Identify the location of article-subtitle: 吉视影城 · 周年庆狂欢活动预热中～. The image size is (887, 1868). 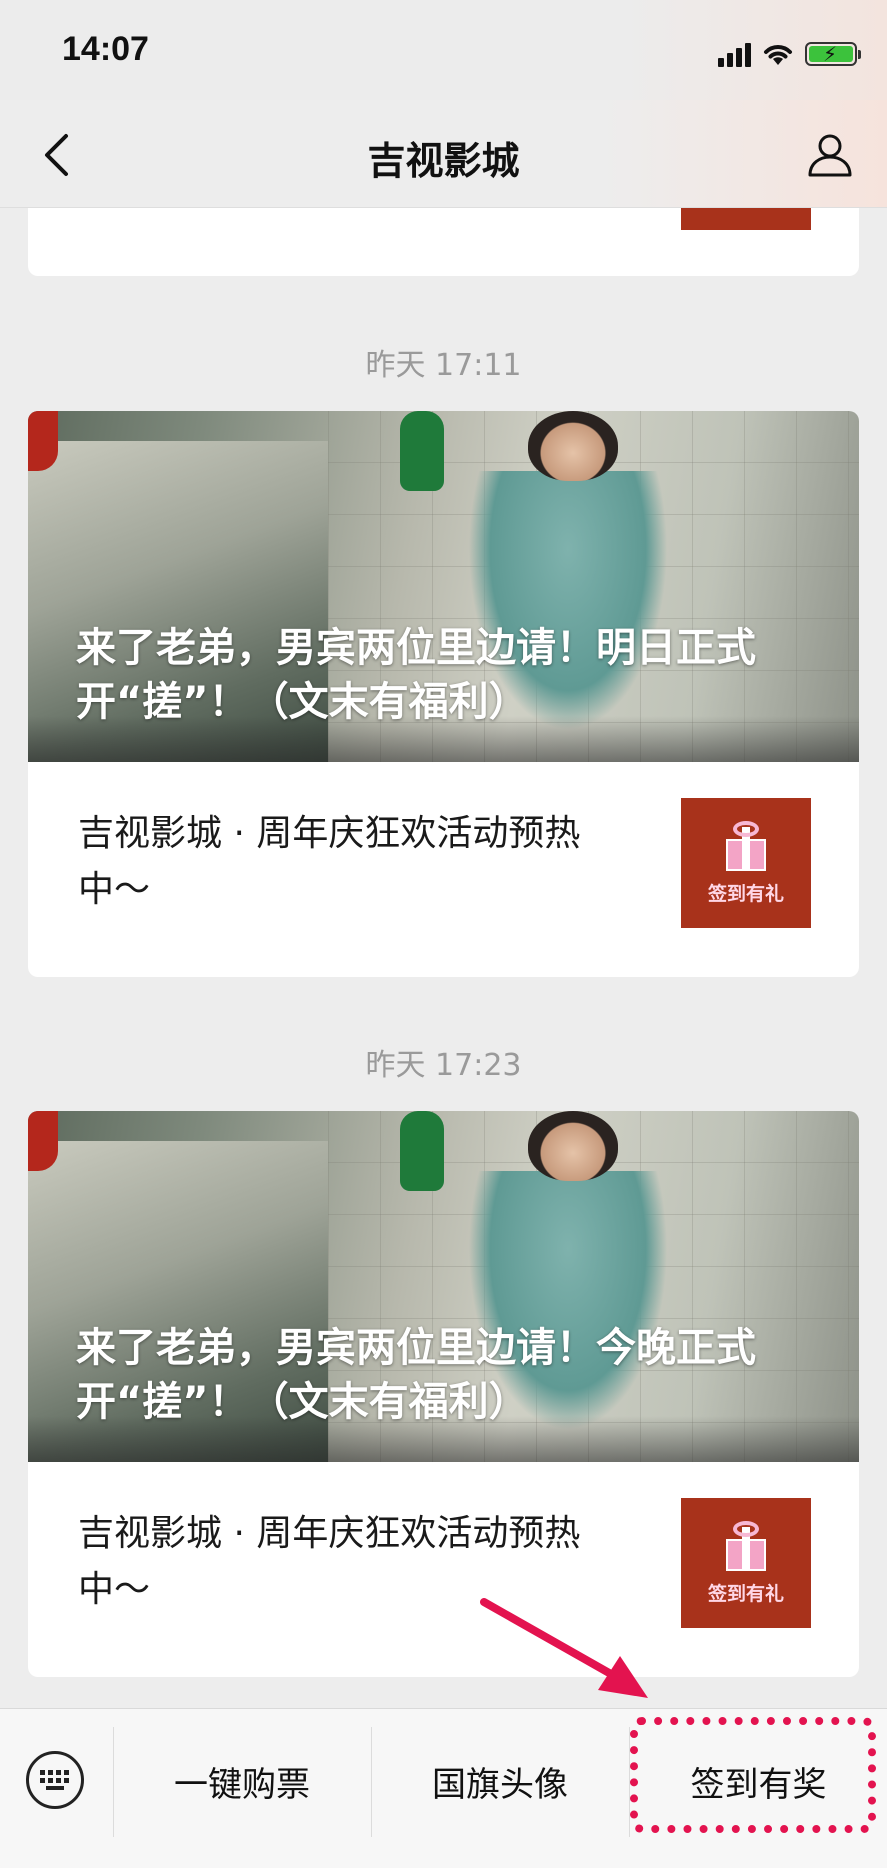
(338, 862).